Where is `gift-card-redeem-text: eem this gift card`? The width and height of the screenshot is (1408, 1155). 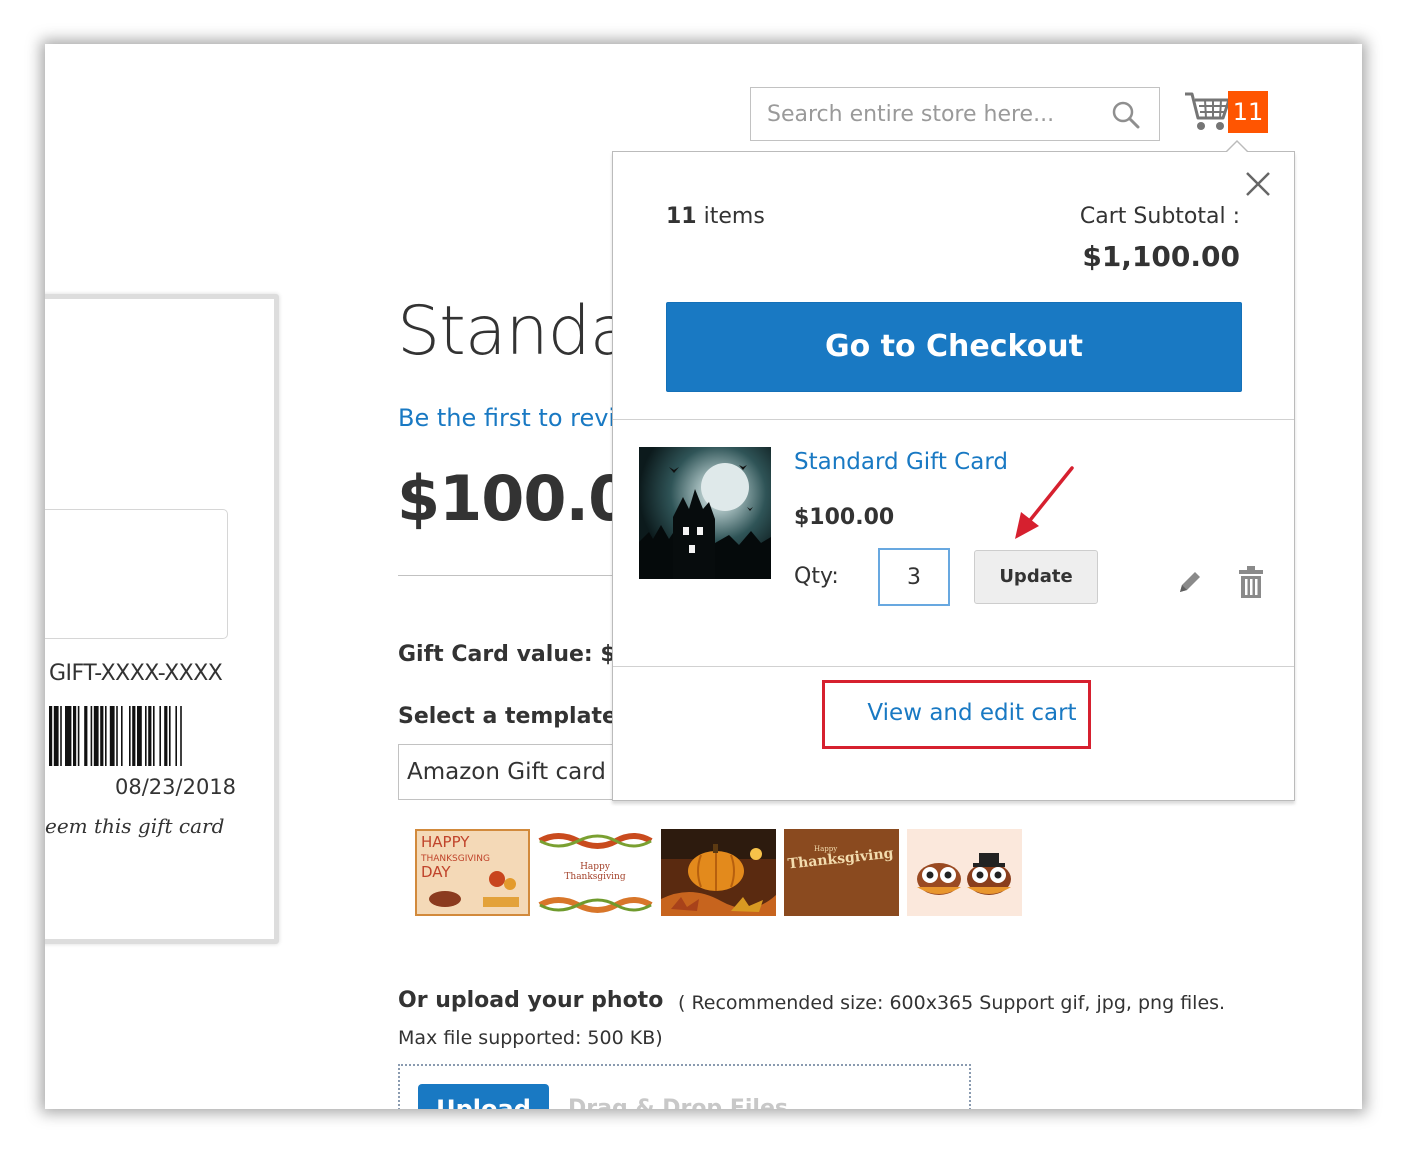
gift-card-redeem-text: eem this gift card is located at coordinates (135, 826).